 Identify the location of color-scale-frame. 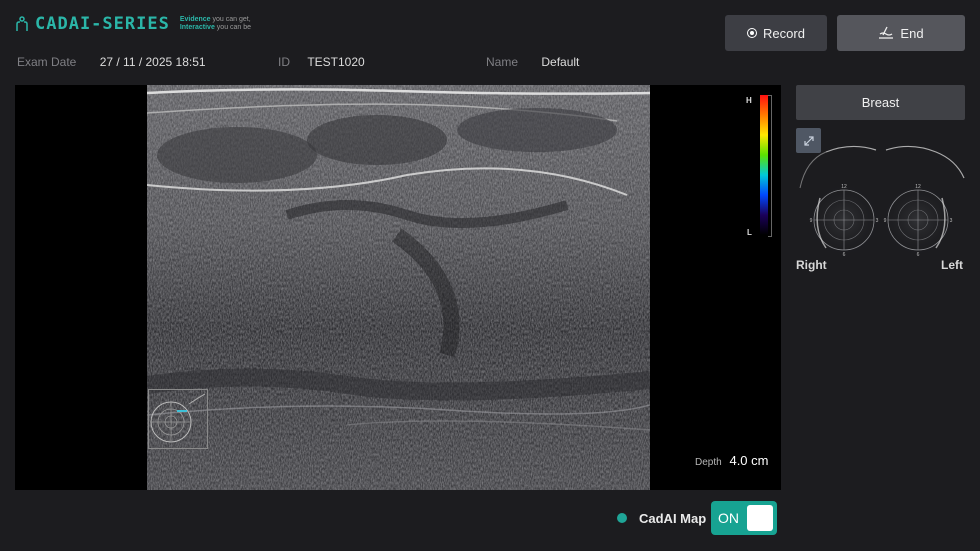
(770, 166).